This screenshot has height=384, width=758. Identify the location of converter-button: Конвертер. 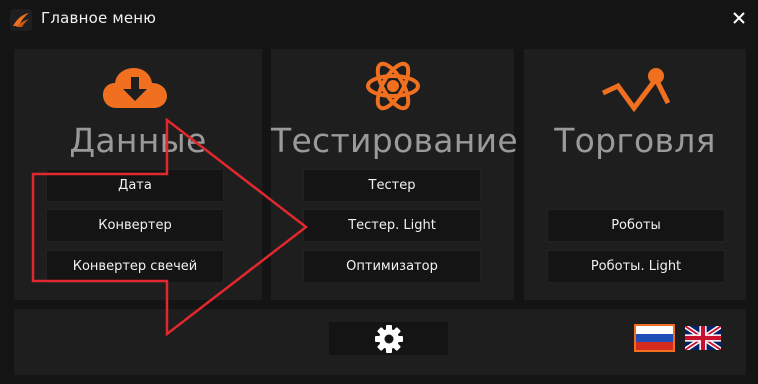
(135, 225).